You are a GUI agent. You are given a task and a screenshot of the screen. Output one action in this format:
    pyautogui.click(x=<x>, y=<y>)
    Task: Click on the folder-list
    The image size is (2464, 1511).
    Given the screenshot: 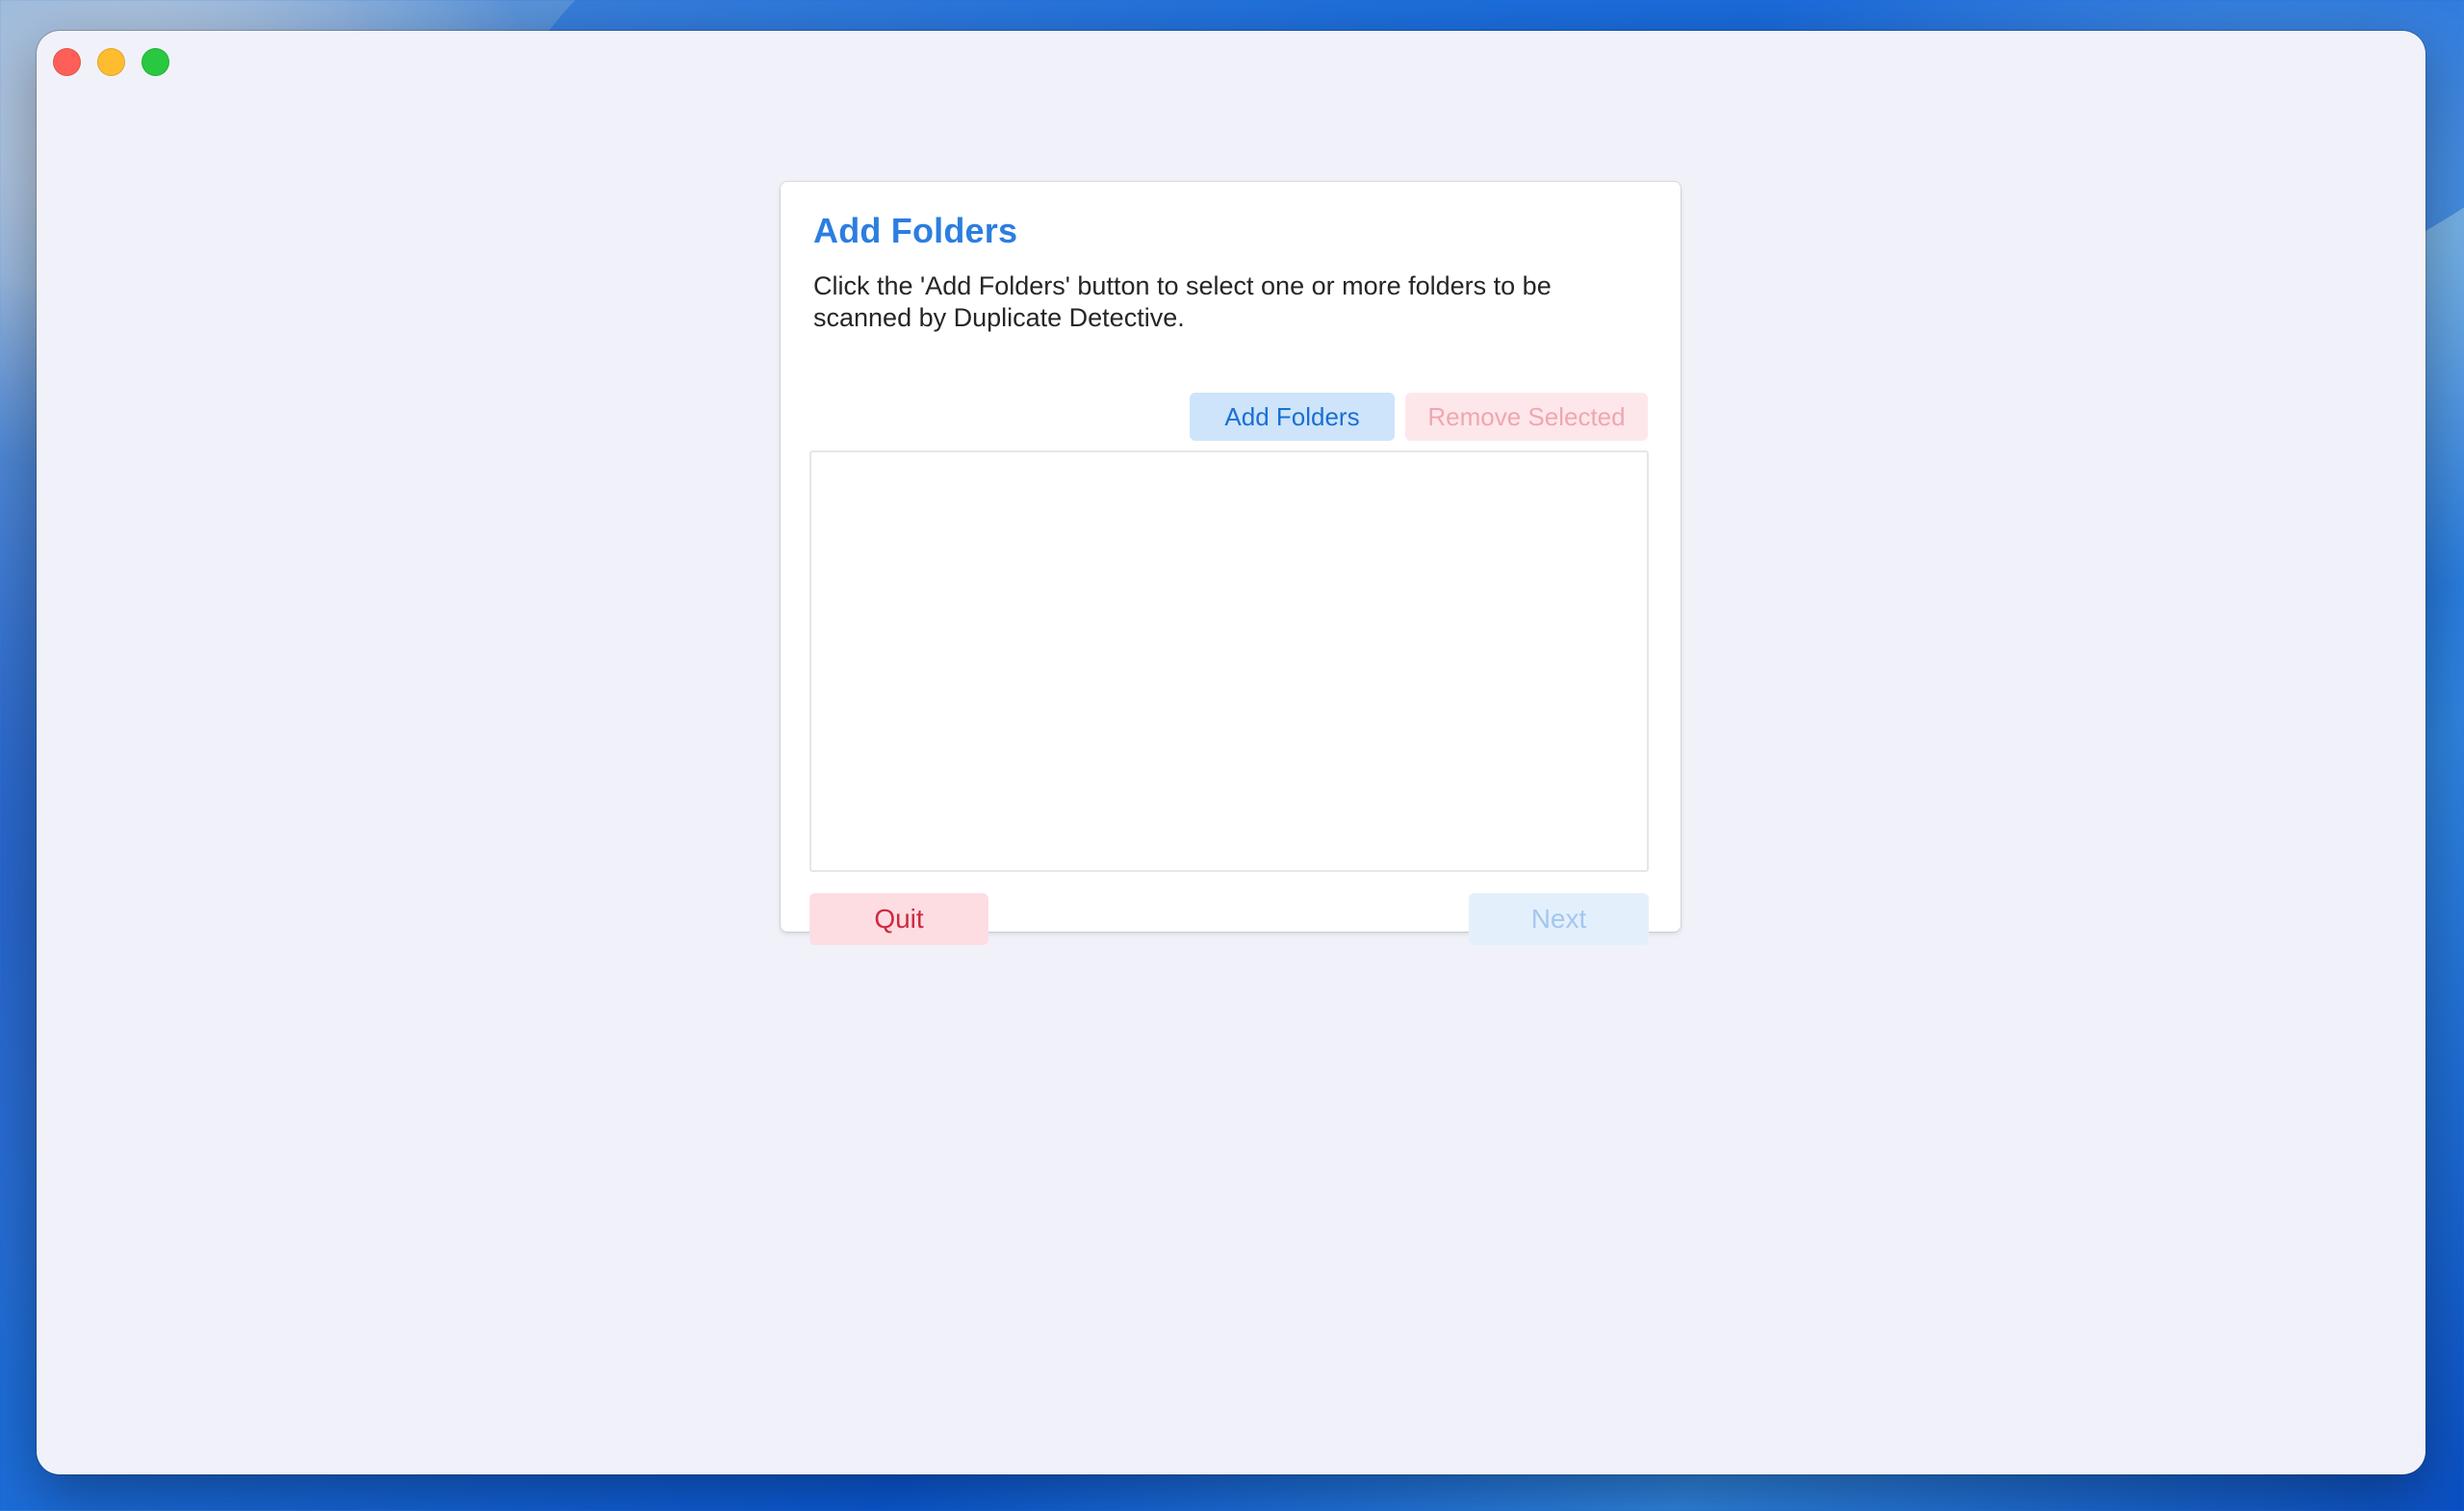 What is the action you would take?
    pyautogui.click(x=1229, y=661)
    